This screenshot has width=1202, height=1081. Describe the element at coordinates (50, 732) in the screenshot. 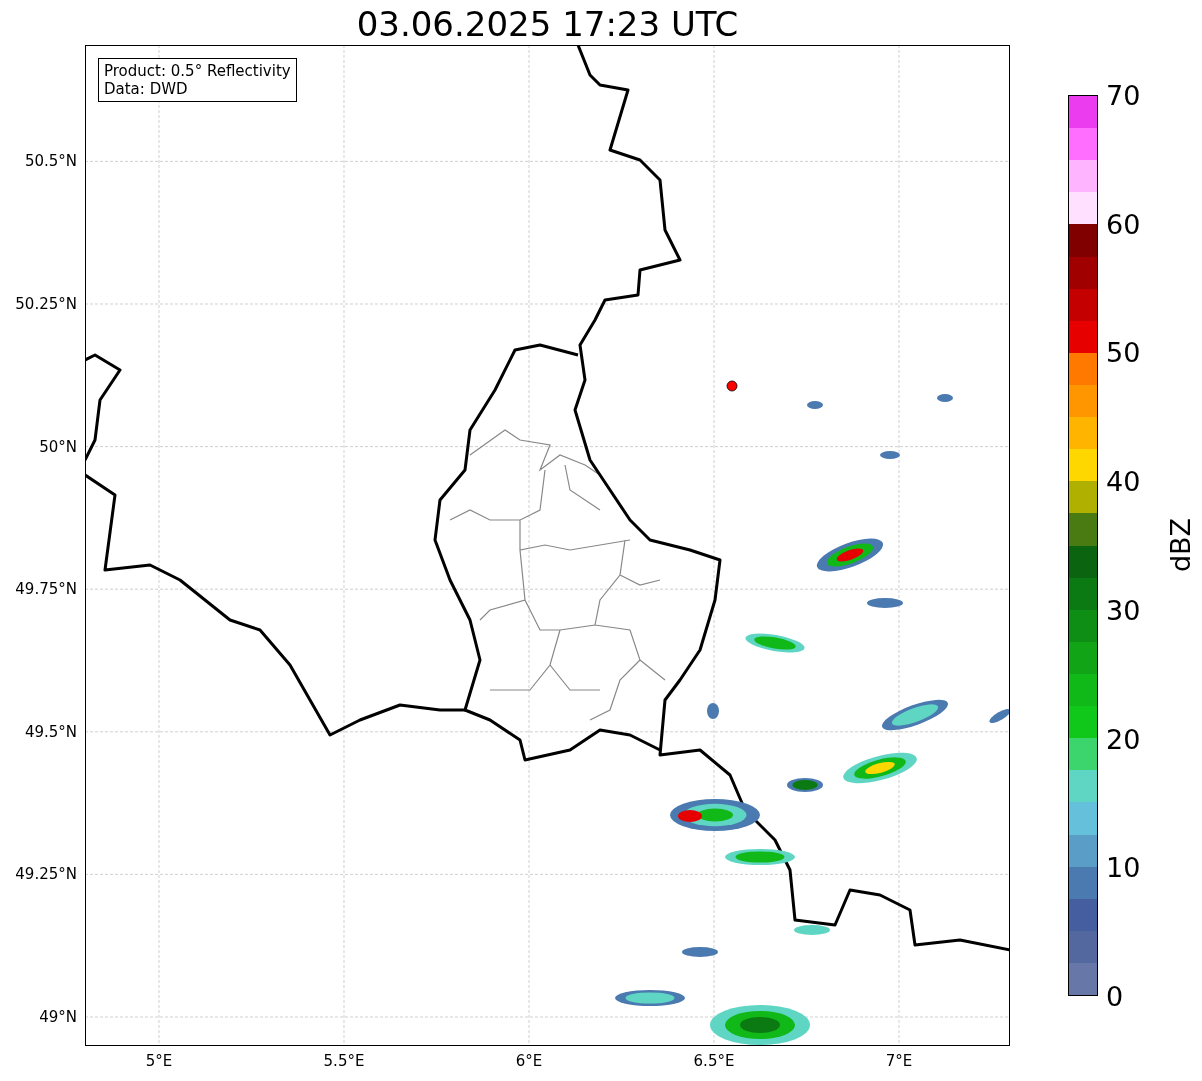

I see `latitude-label: 49.5°N` at that location.